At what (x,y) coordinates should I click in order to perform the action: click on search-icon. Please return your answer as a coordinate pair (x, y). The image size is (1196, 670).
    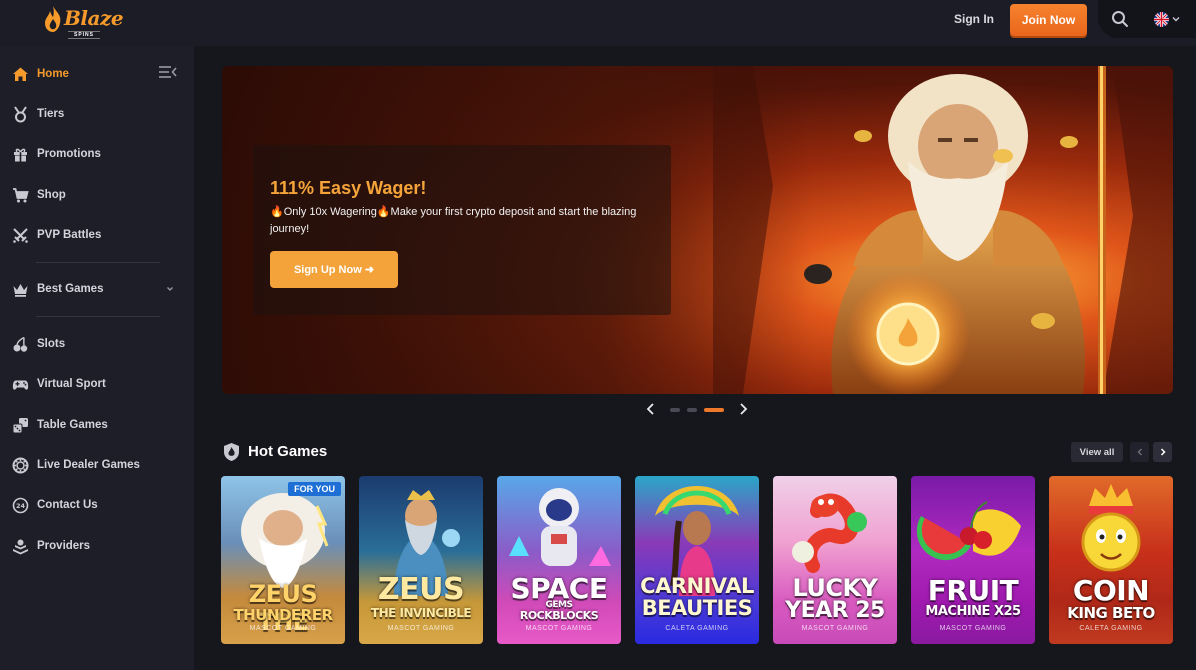
    Looking at the image, I should click on (1120, 19).